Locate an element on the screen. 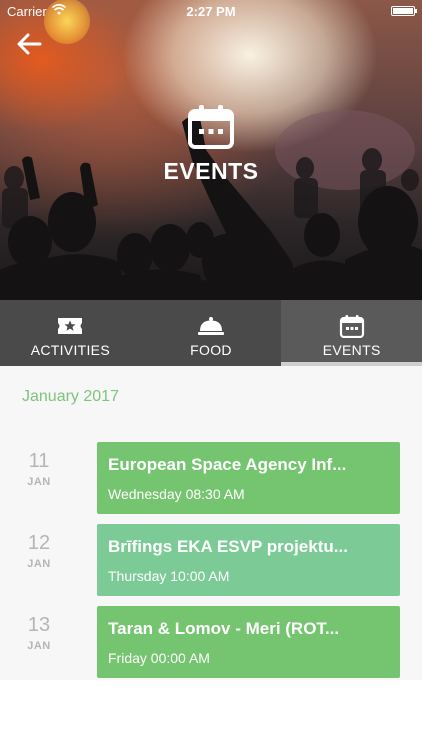 The width and height of the screenshot is (422, 750). tab-food: FOOD is located at coordinates (211, 333).